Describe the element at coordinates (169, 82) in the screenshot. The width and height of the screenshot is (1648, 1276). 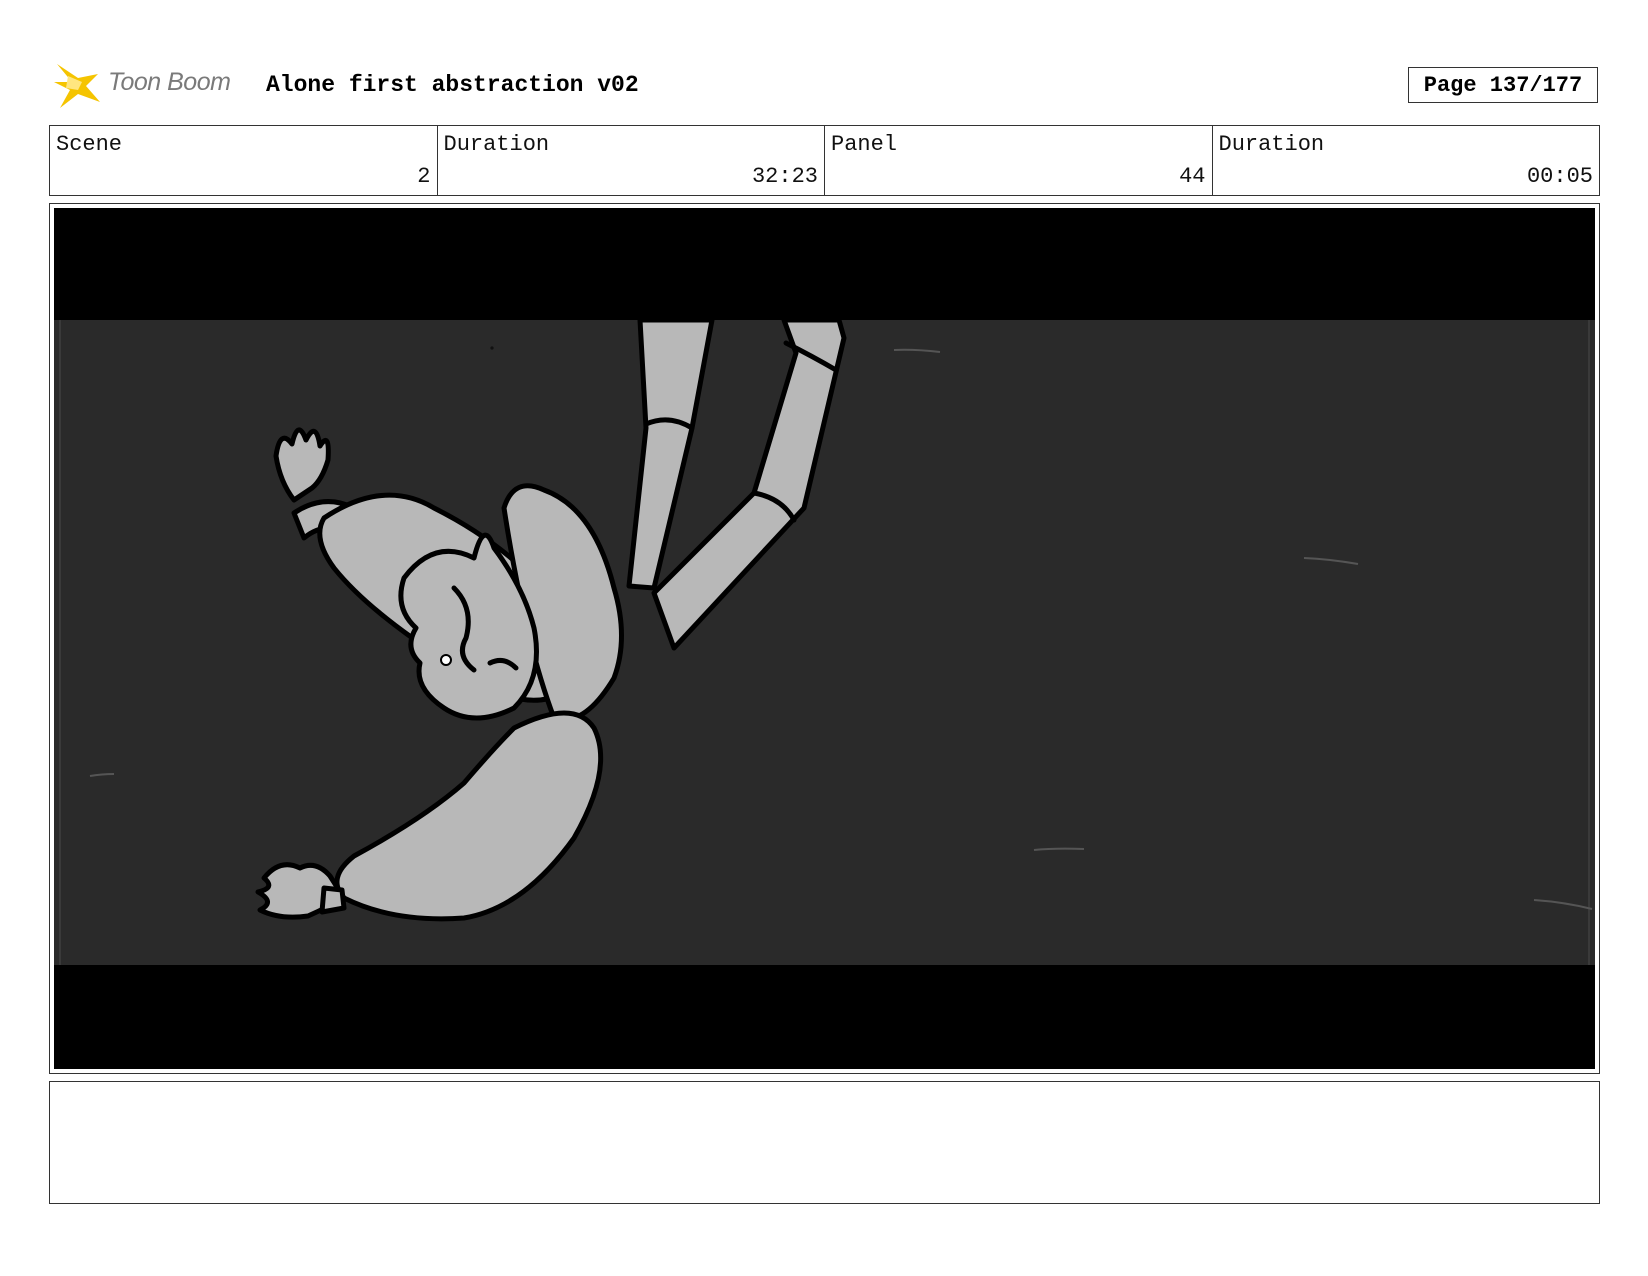
I see `logo-text: Toon Boom` at that location.